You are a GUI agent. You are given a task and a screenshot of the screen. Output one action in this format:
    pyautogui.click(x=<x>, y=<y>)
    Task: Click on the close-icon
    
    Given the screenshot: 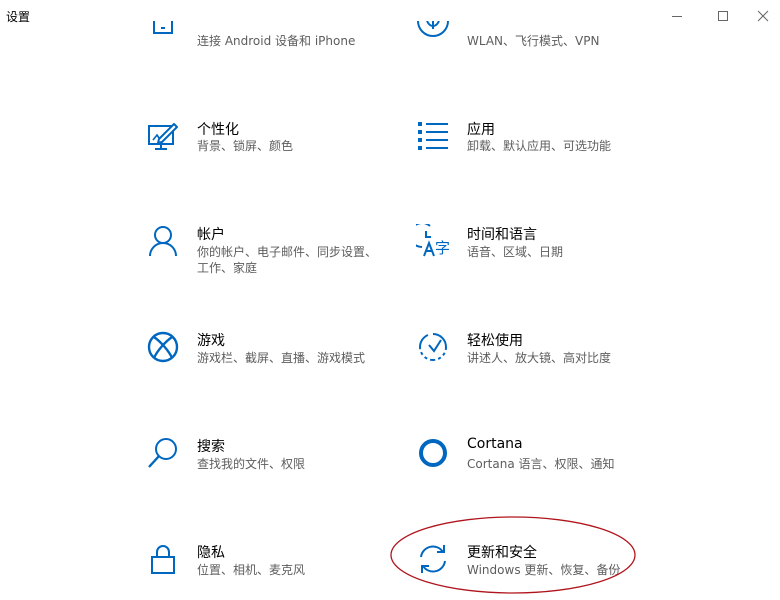 What is the action you would take?
    pyautogui.click(x=763, y=16)
    